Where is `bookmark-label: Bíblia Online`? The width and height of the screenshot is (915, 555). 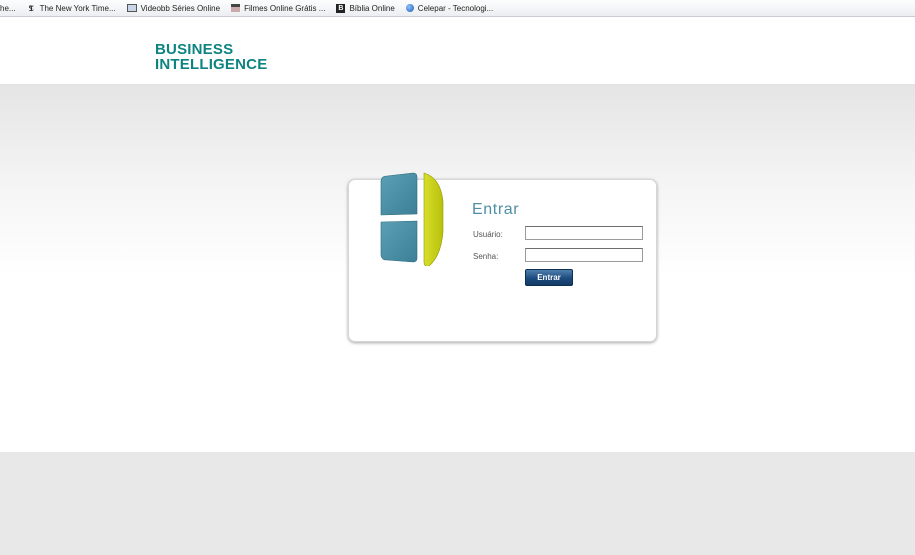 bookmark-label: Bíblia Online is located at coordinates (372, 8).